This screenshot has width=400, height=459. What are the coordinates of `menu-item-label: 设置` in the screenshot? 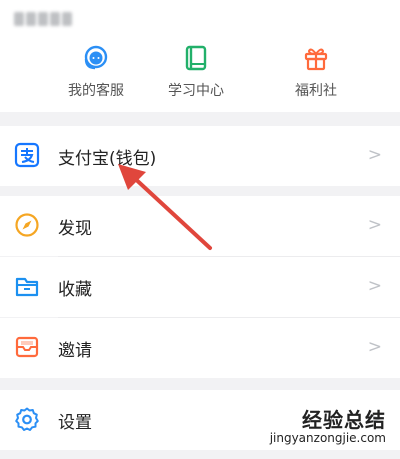 It's located at (75, 423).